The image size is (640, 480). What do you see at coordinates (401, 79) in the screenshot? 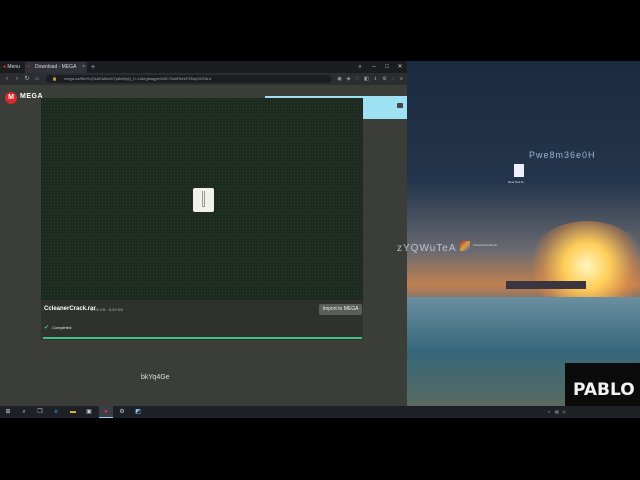
I see `menu-icon: ≡` at bounding box center [401, 79].